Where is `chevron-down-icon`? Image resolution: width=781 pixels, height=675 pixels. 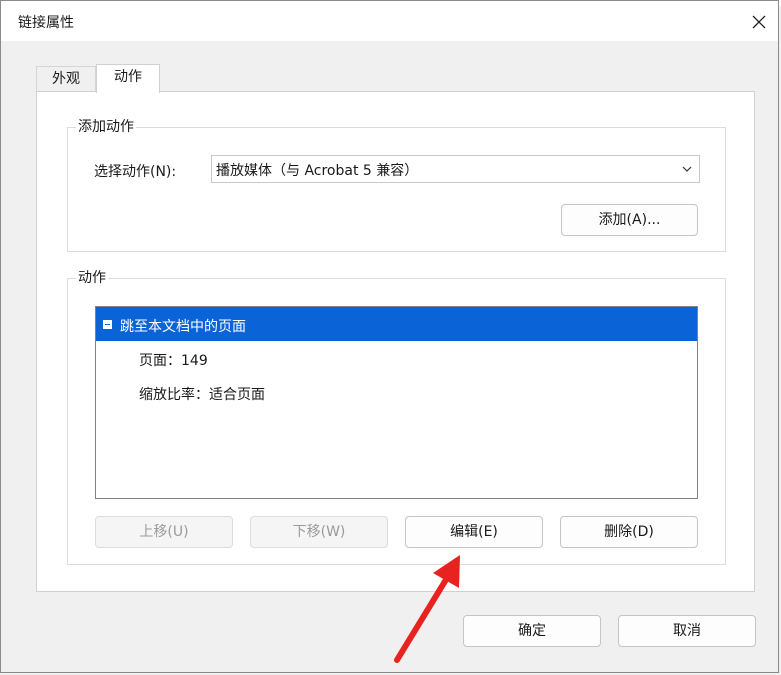 chevron-down-icon is located at coordinates (687, 169).